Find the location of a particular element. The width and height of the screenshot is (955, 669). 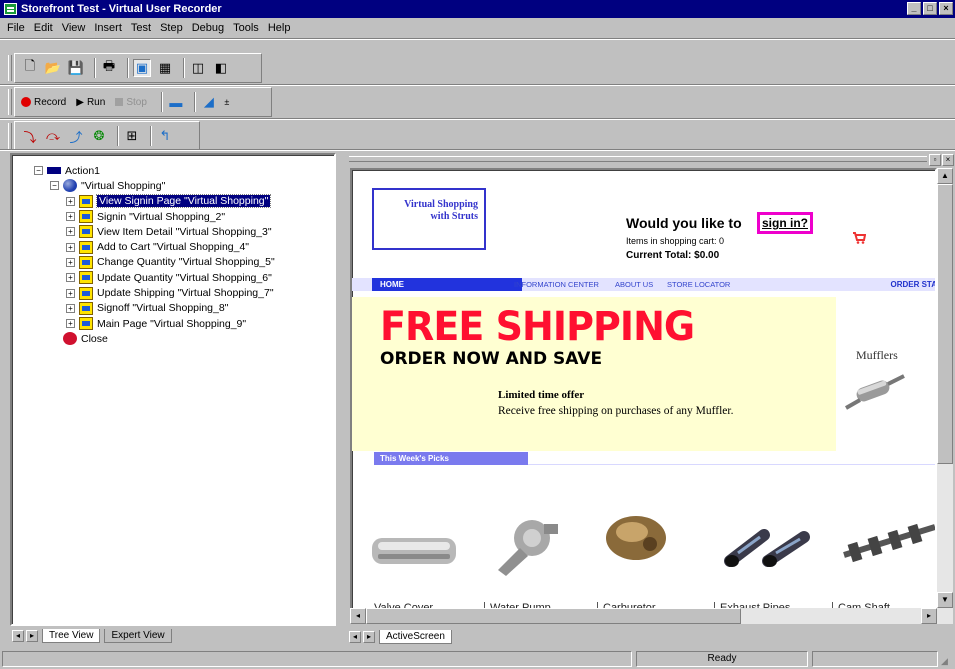

menu-file: File is located at coordinates (17, 28).